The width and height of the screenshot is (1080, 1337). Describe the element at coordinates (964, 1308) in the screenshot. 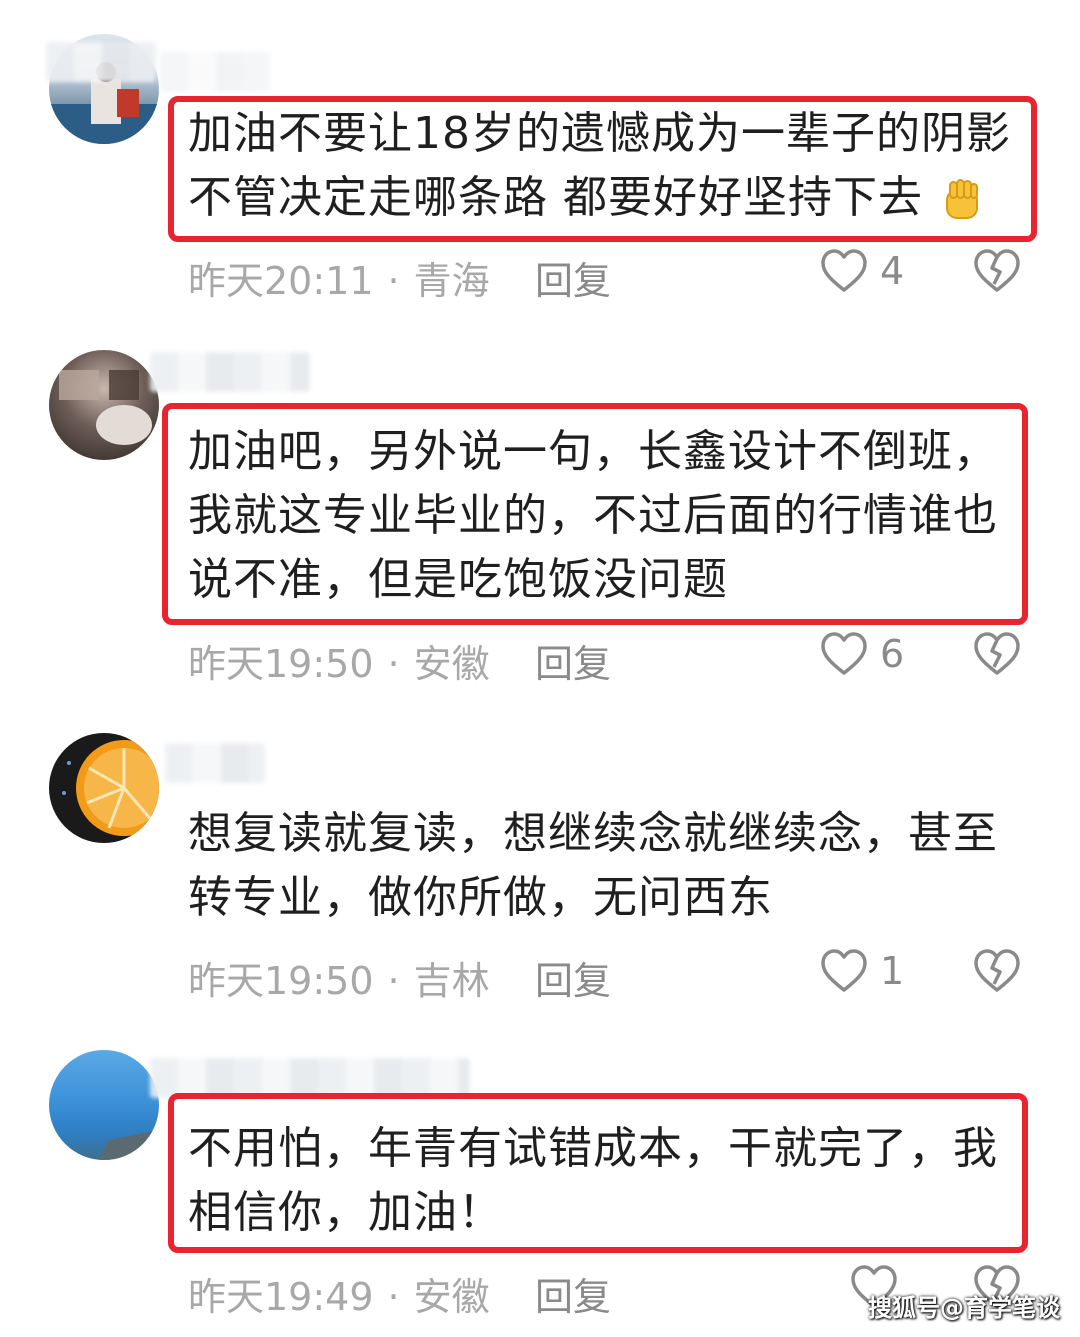

I see `watermark: 搜狐号@育学笔谈` at that location.